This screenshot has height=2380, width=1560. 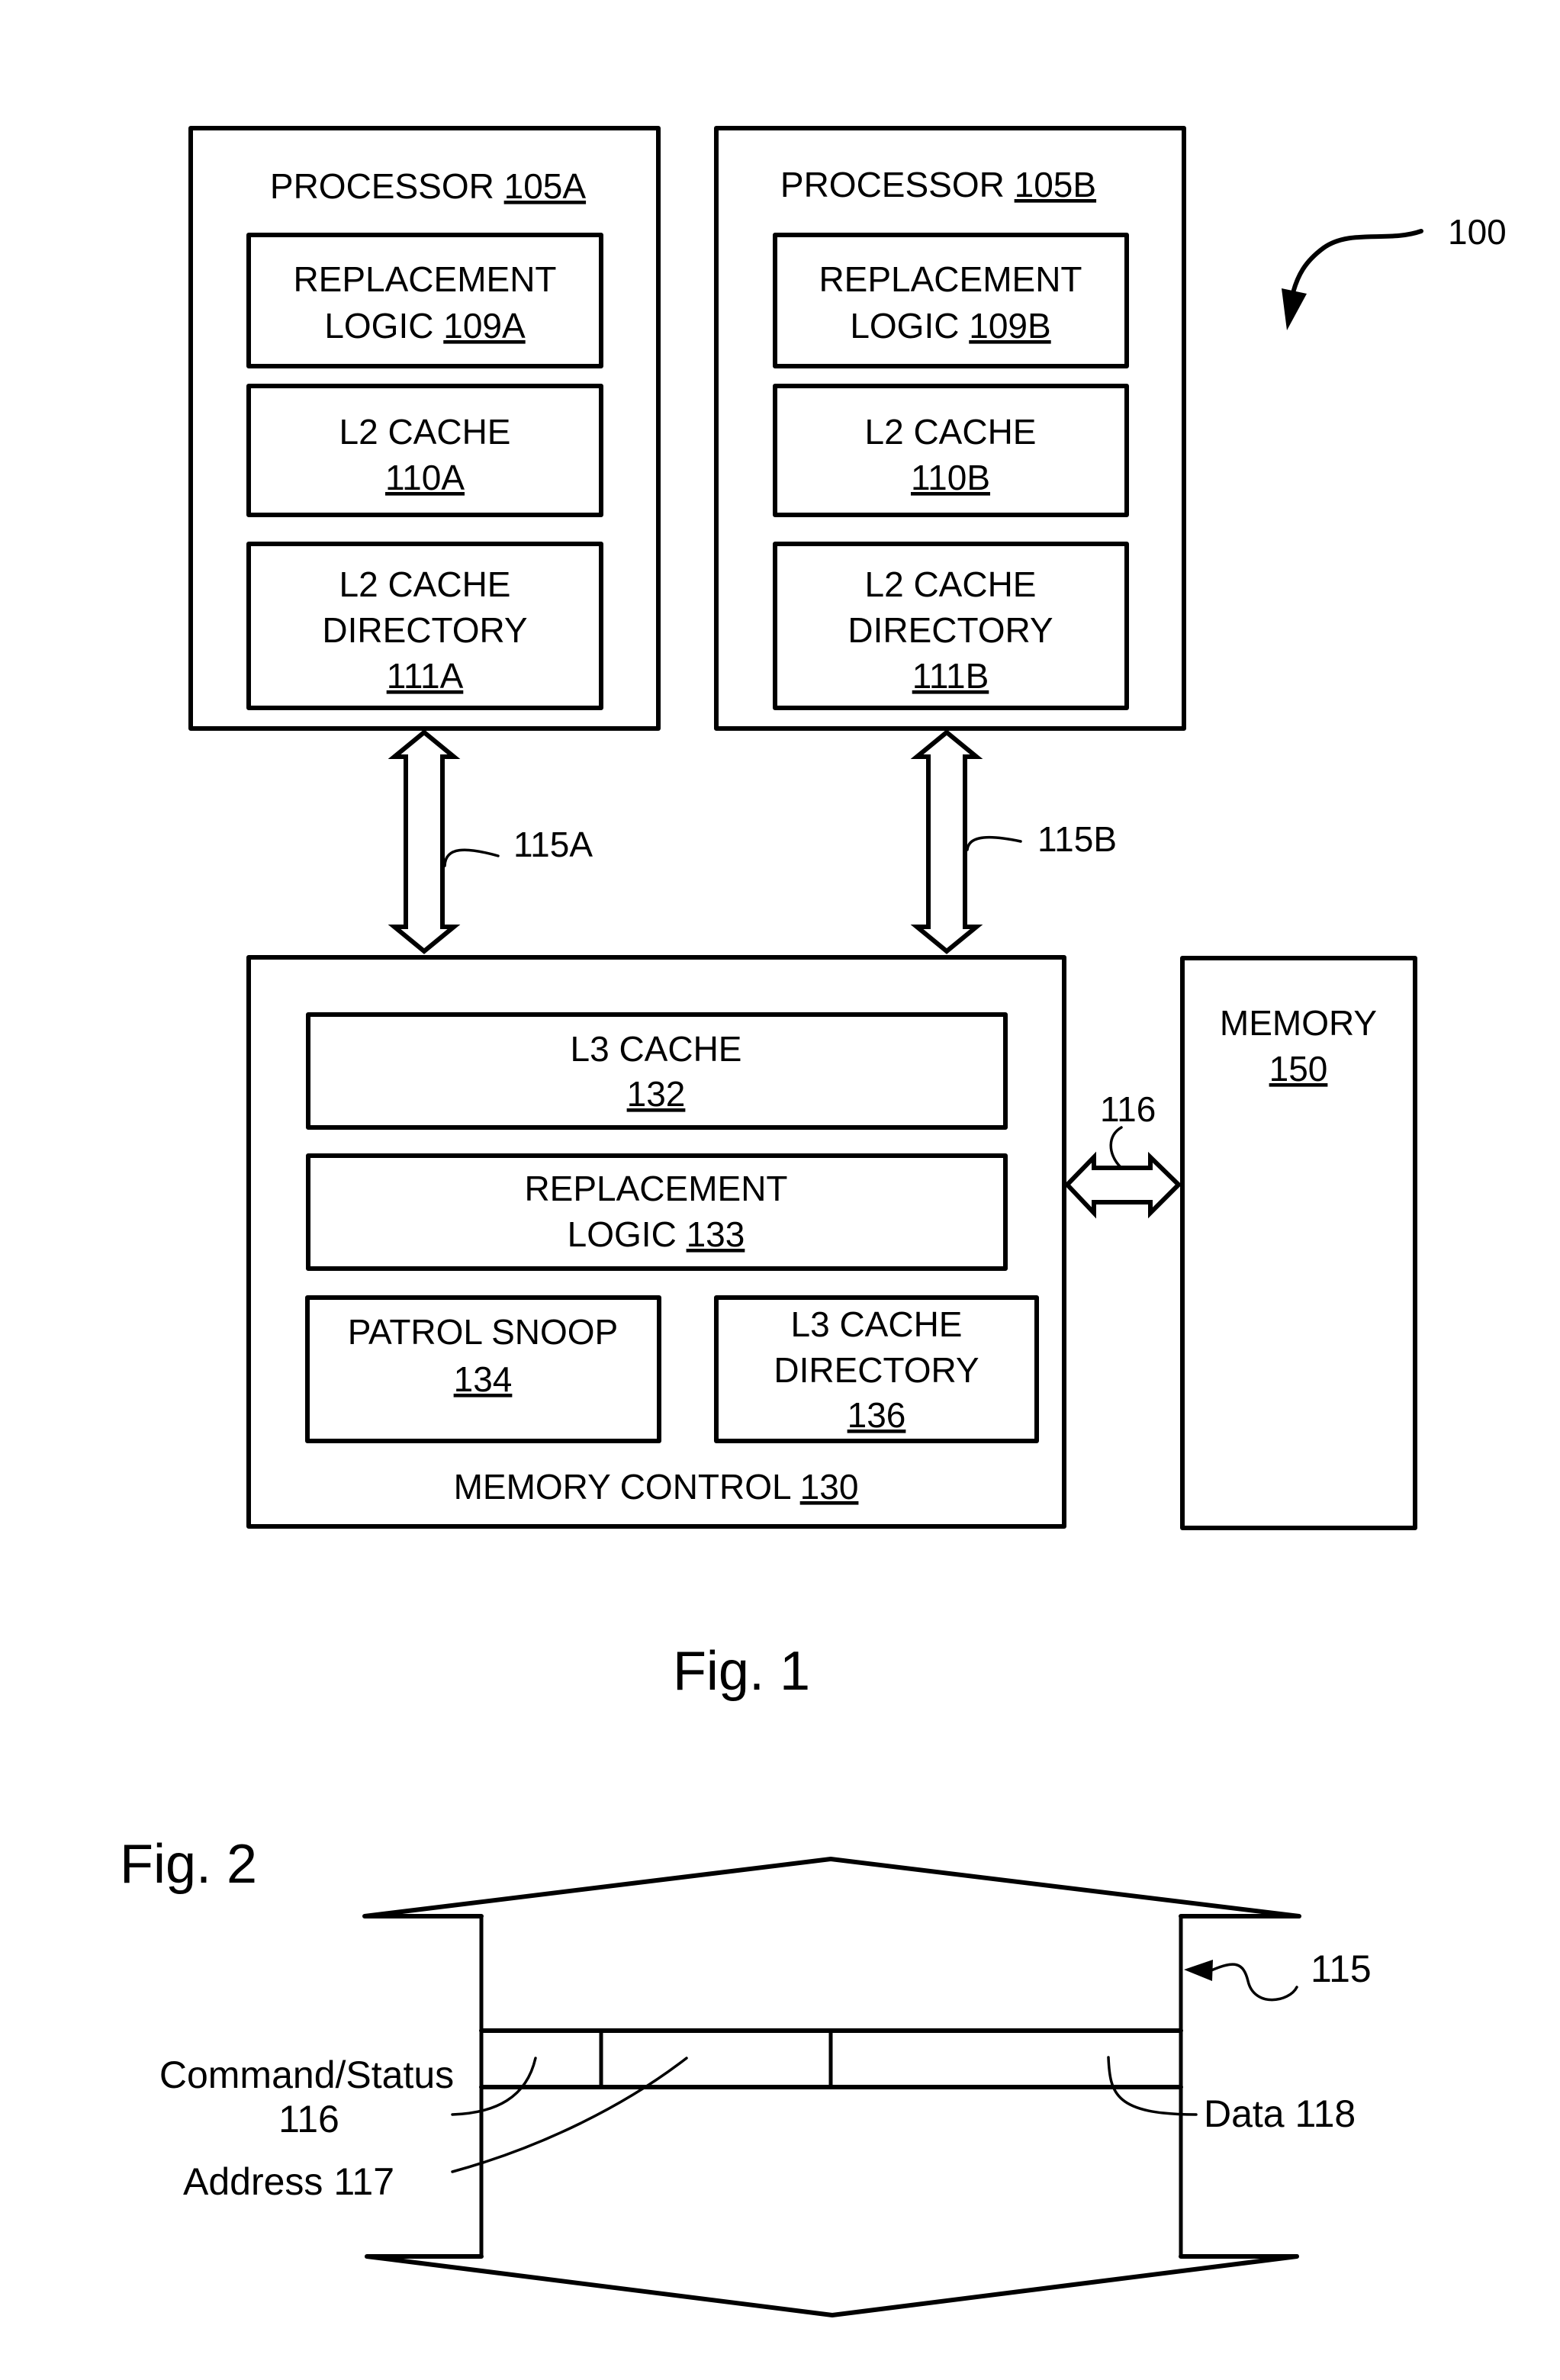 What do you see at coordinates (1116, 1147) in the screenshot?
I see `memory-bus-leader` at bounding box center [1116, 1147].